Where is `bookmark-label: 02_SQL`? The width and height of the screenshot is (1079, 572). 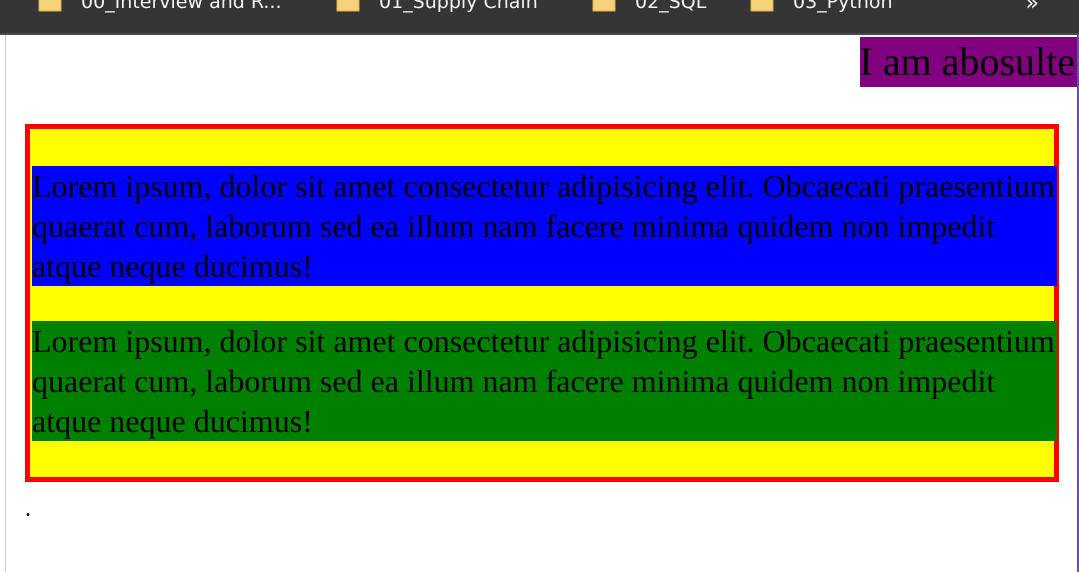 bookmark-label: 02_SQL is located at coordinates (671, 6).